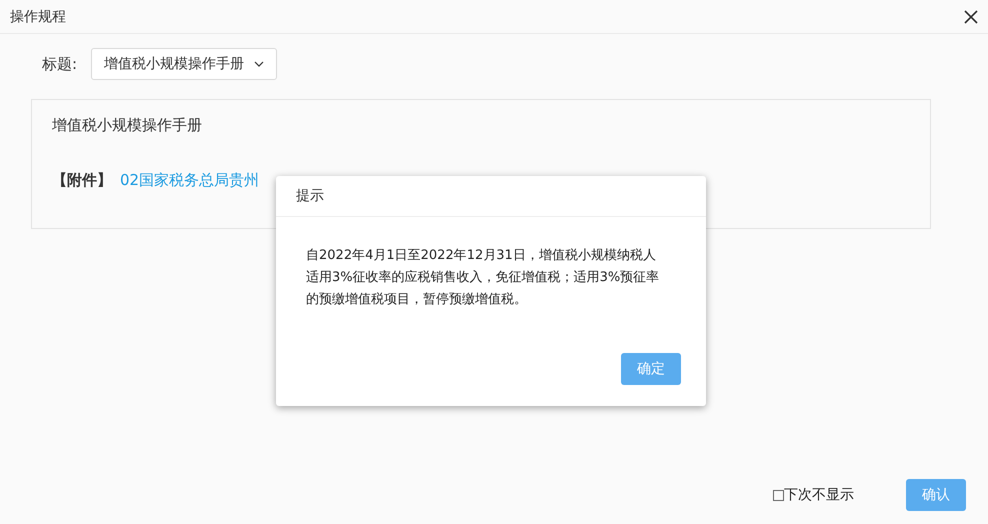 The height and width of the screenshot is (524, 988). What do you see at coordinates (651, 369) in the screenshot?
I see `ok-button: 确定` at bounding box center [651, 369].